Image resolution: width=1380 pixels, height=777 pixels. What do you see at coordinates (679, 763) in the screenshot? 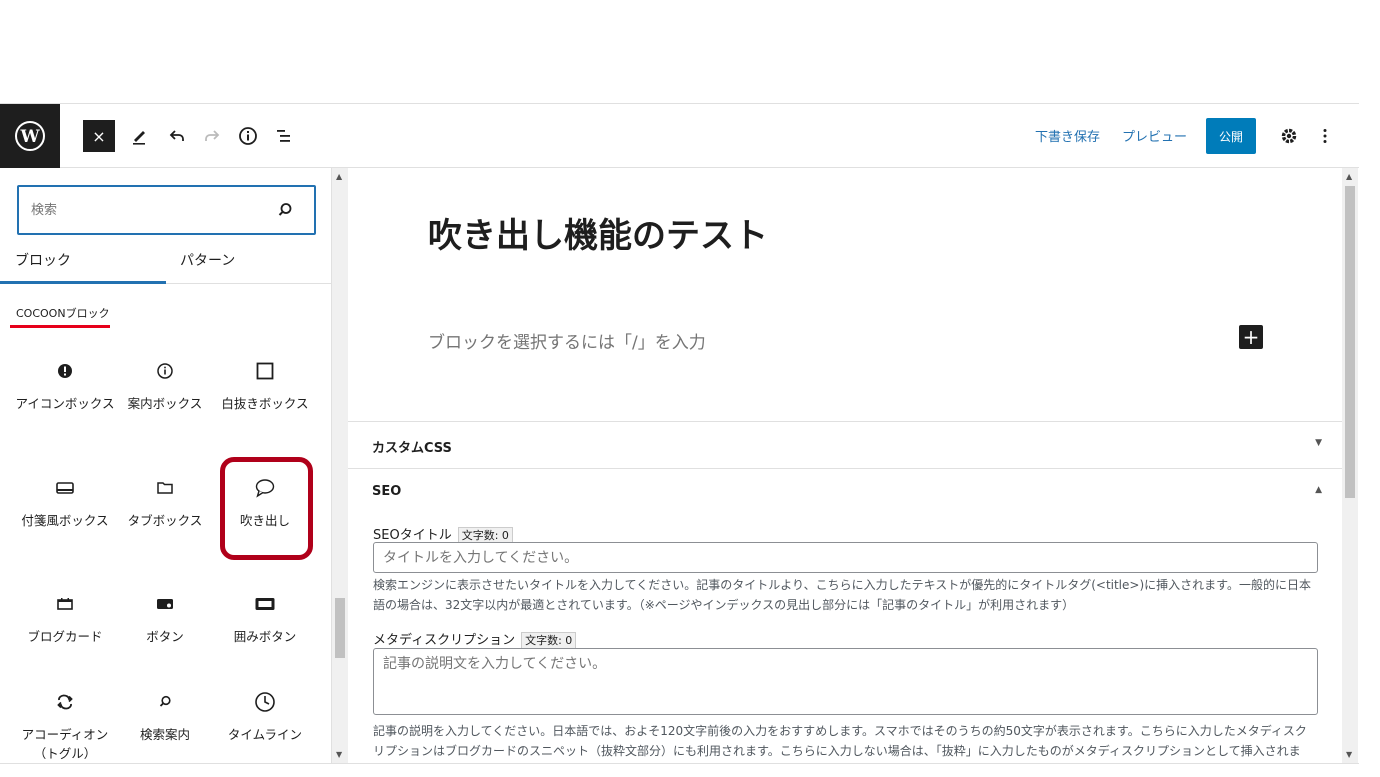
I see `bottom-divider` at bounding box center [679, 763].